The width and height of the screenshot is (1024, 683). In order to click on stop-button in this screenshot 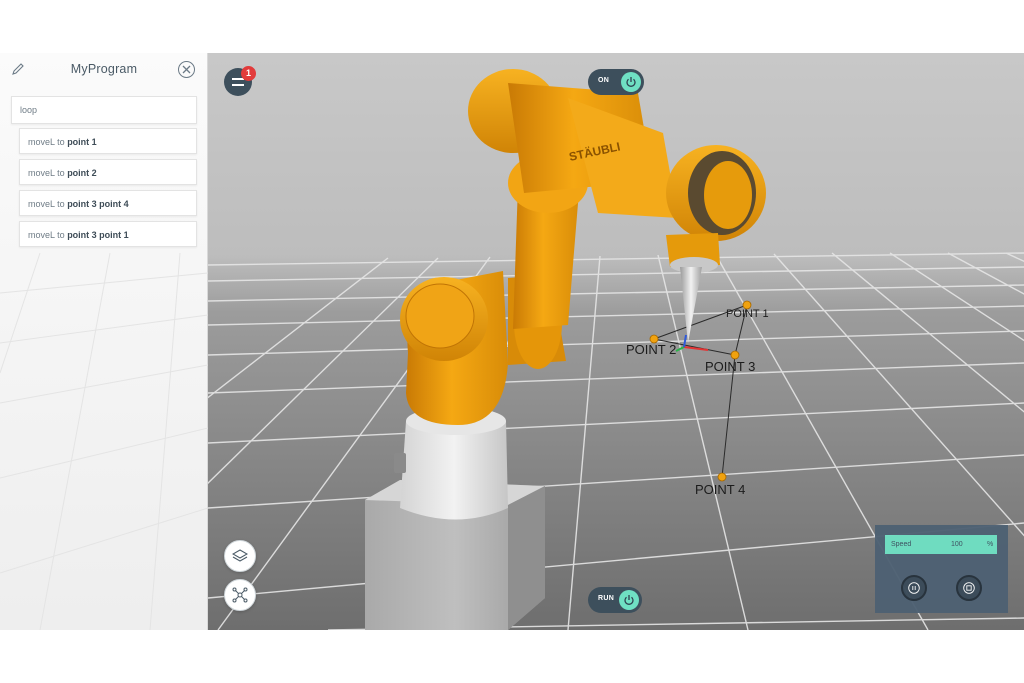, I will do `click(969, 588)`.